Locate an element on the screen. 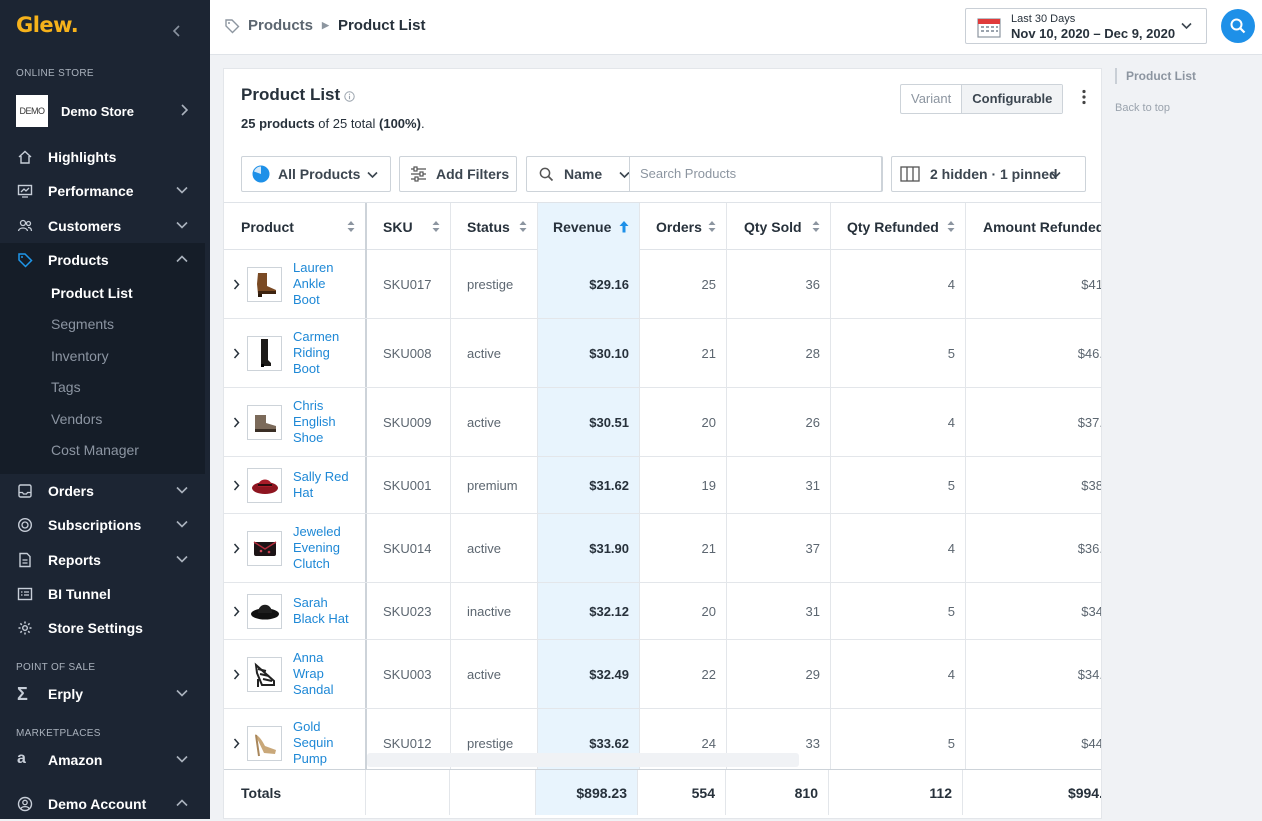 Image resolution: width=1262 pixels, height=821 pixels. nav-amazon: a Amazon is located at coordinates (105, 760).